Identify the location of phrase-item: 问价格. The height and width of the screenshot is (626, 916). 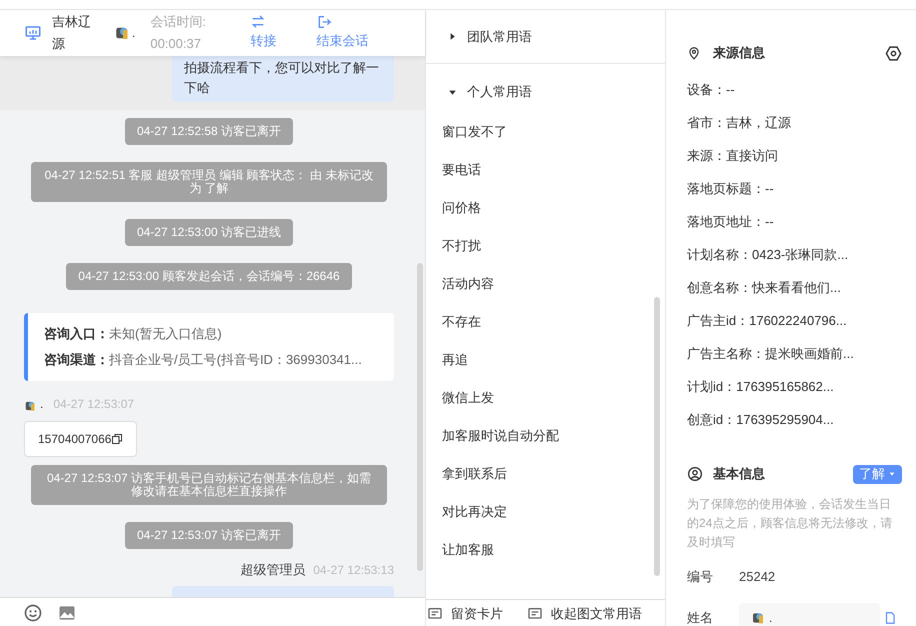
(545, 208).